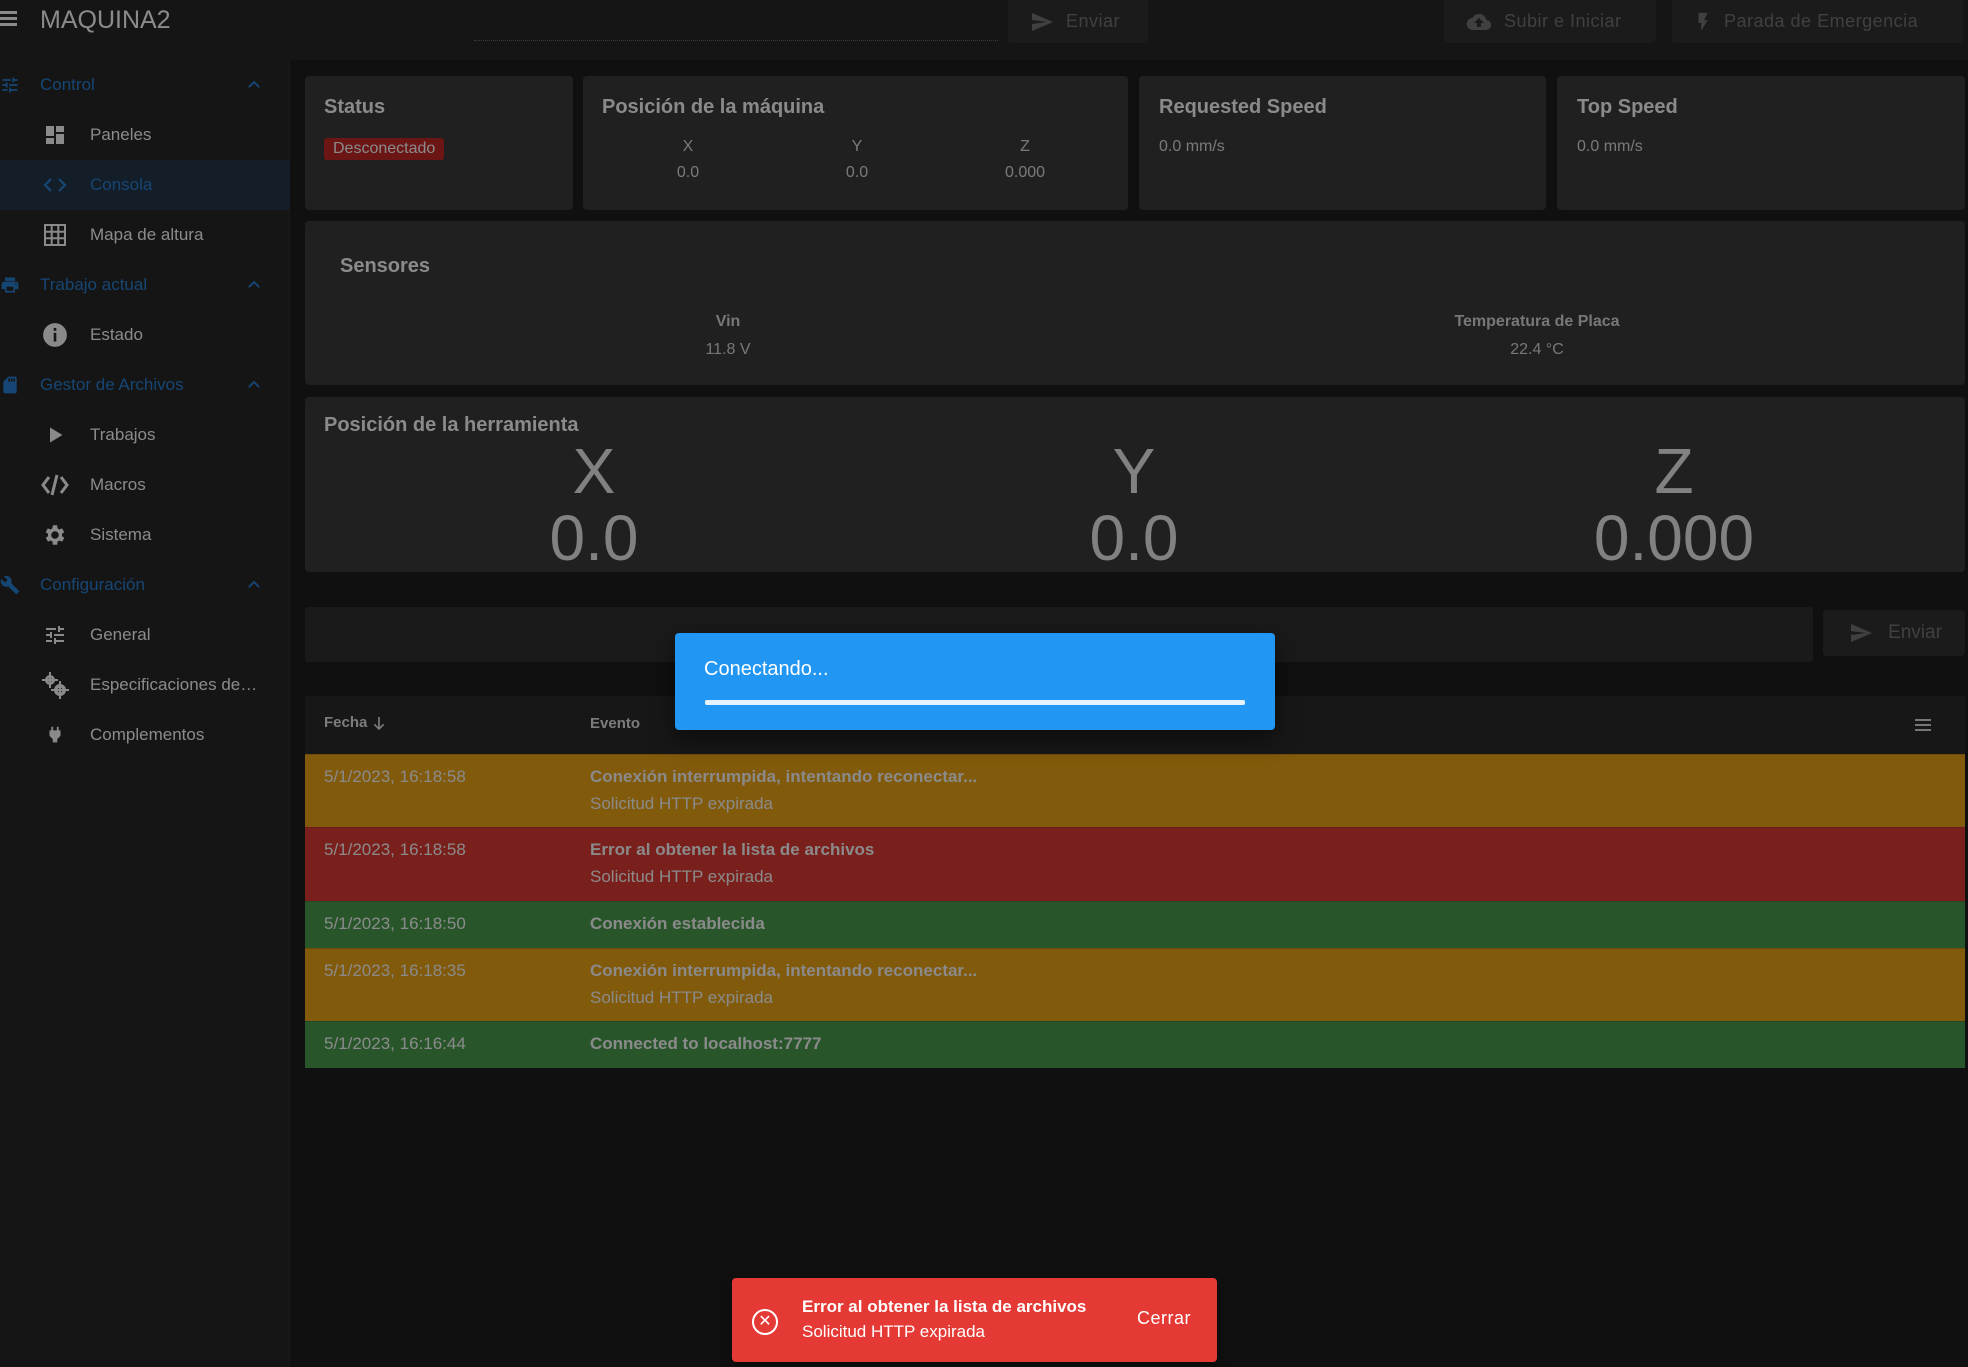 The height and width of the screenshot is (1367, 1968). I want to click on snackbar-title: Error al obtener la lista de archivos, so click(944, 1306).